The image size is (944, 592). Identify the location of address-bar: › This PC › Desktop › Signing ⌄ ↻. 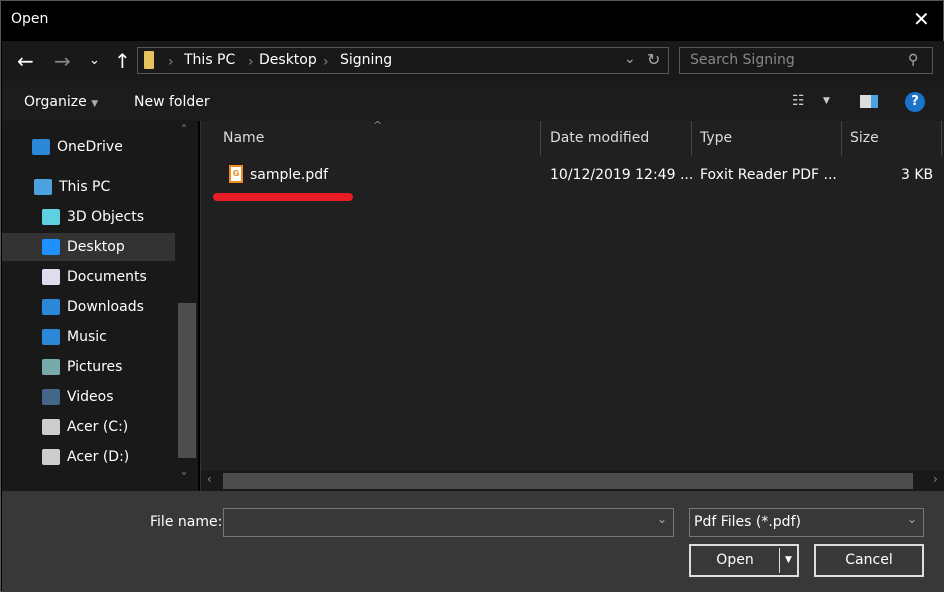
(403, 60).